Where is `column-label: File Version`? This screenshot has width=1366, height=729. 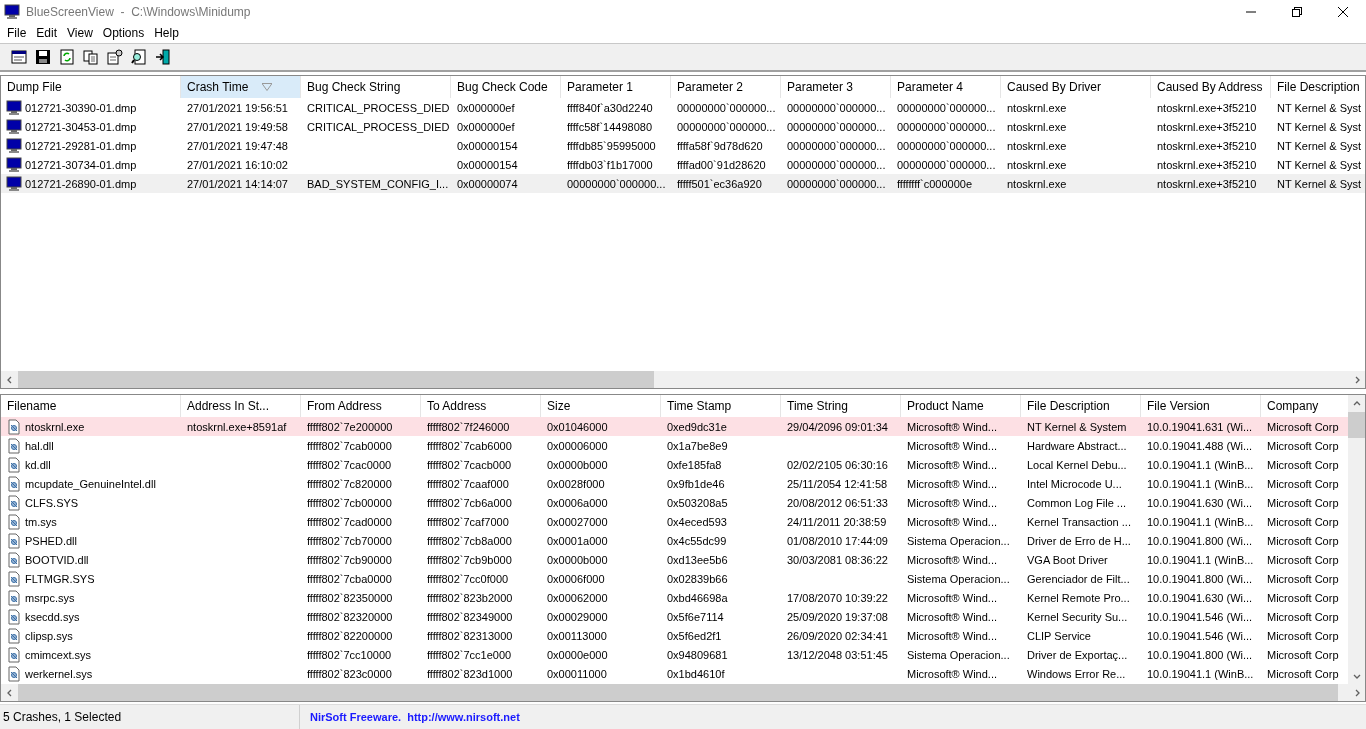 column-label: File Version is located at coordinates (1178, 406).